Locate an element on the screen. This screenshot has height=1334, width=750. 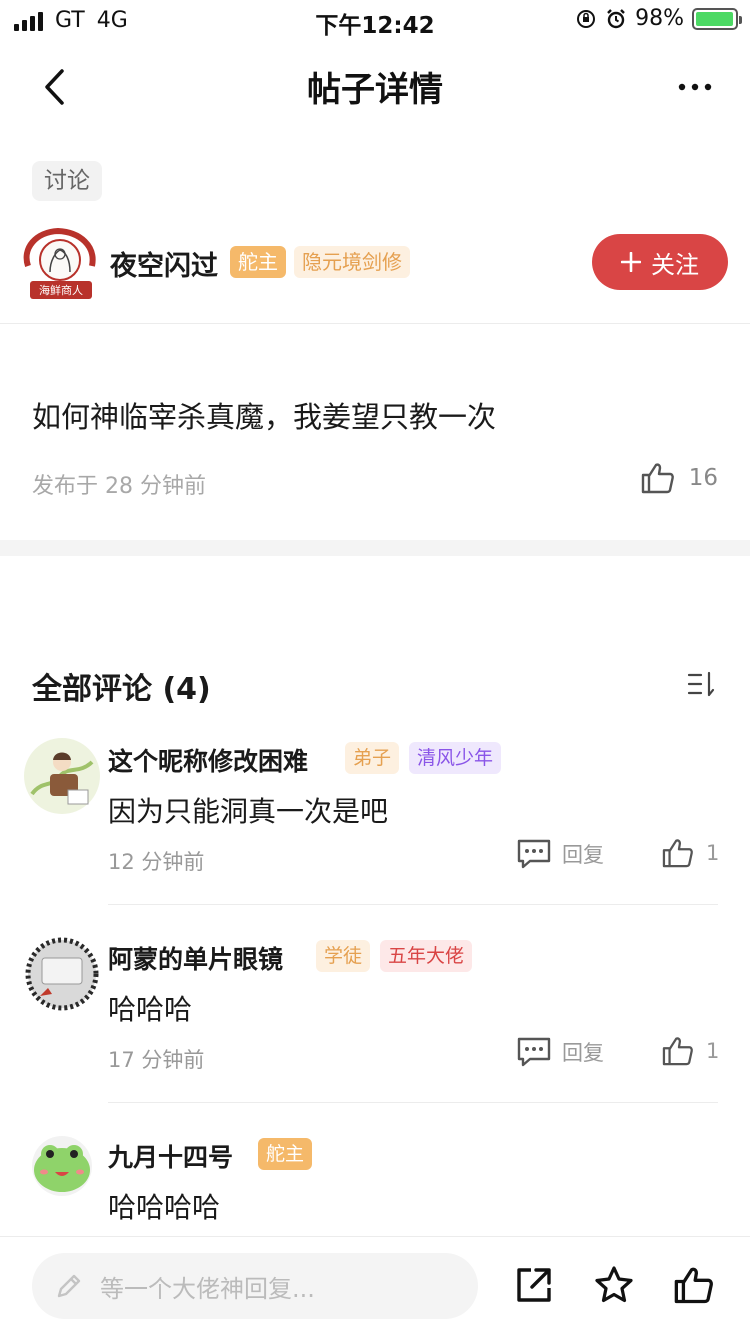
author-name: 夜空闪过 is located at coordinates (164, 263).